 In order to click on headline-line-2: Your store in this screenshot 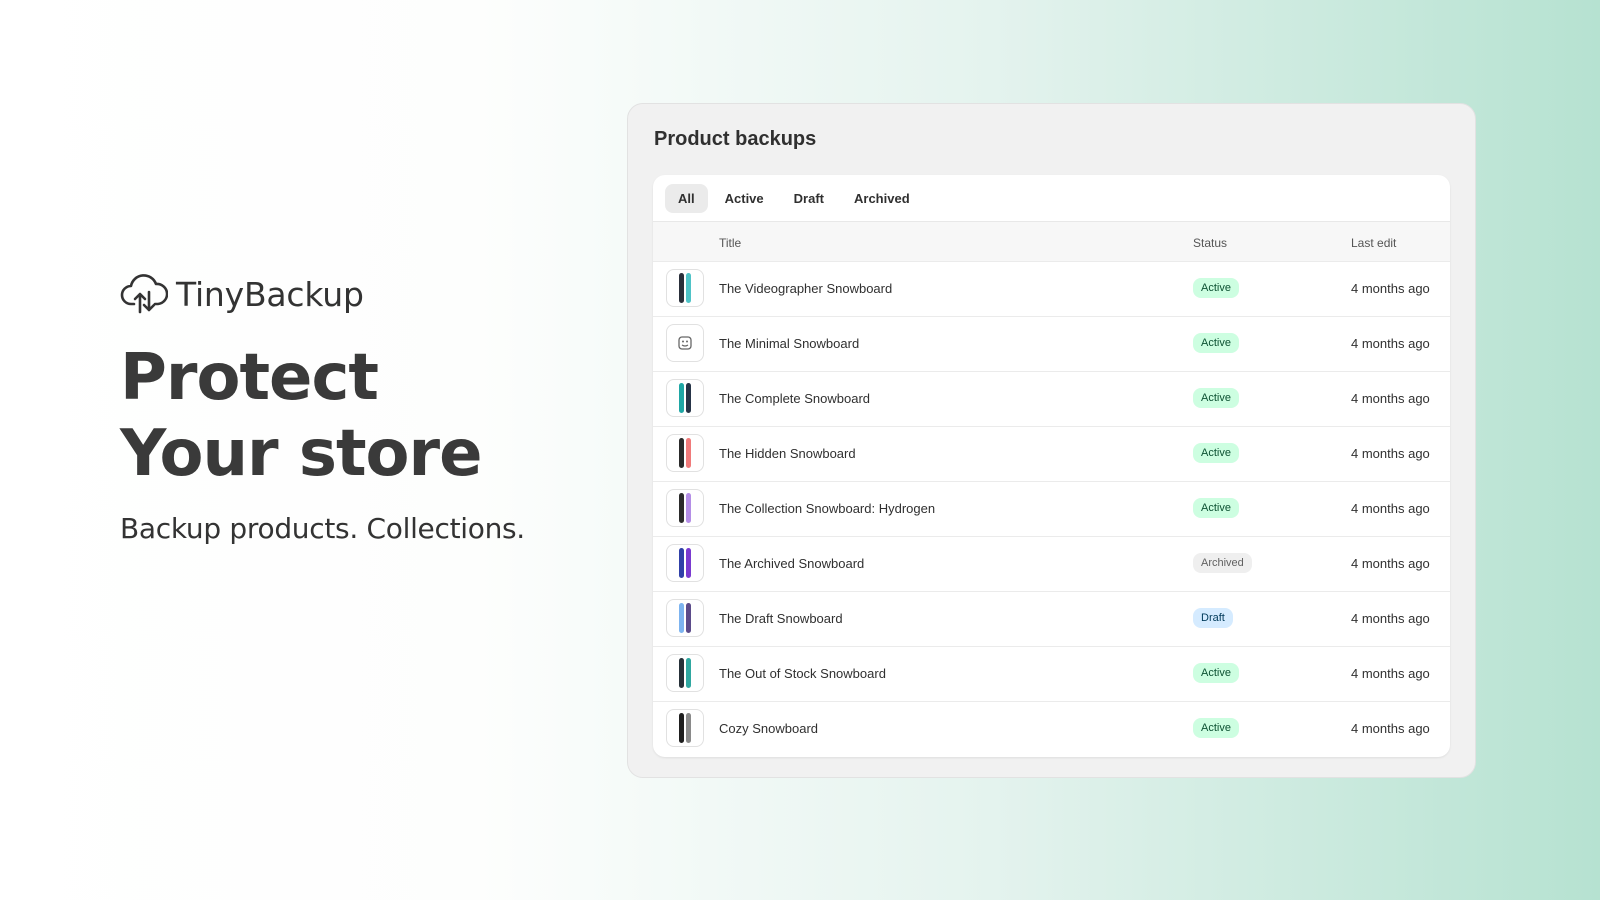, I will do `click(301, 454)`.